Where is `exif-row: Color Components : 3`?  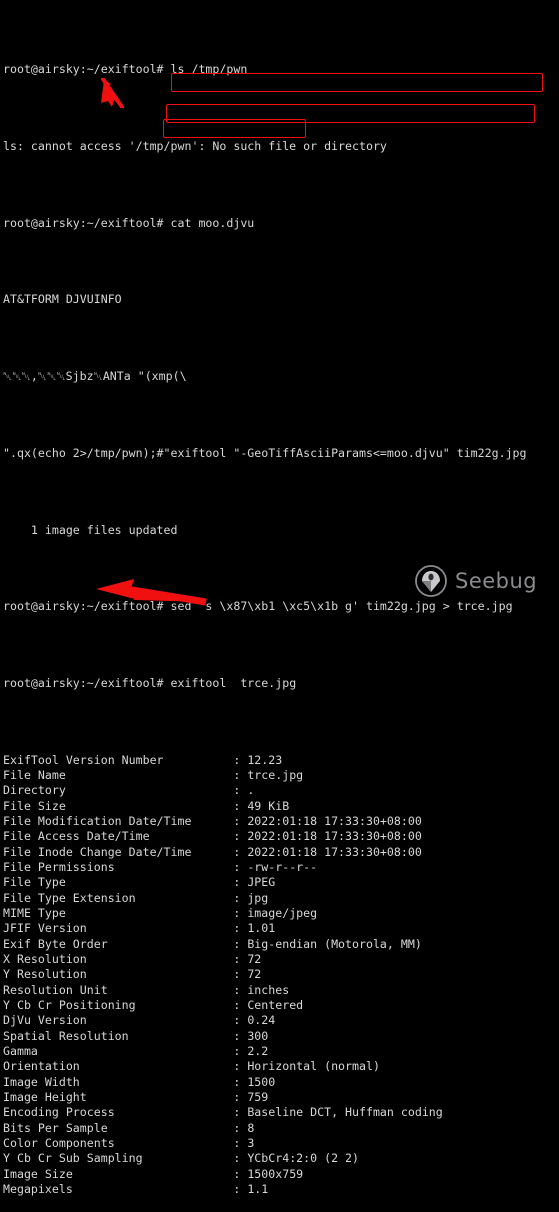
exif-row: Color Components : 3 is located at coordinates (281, 1143).